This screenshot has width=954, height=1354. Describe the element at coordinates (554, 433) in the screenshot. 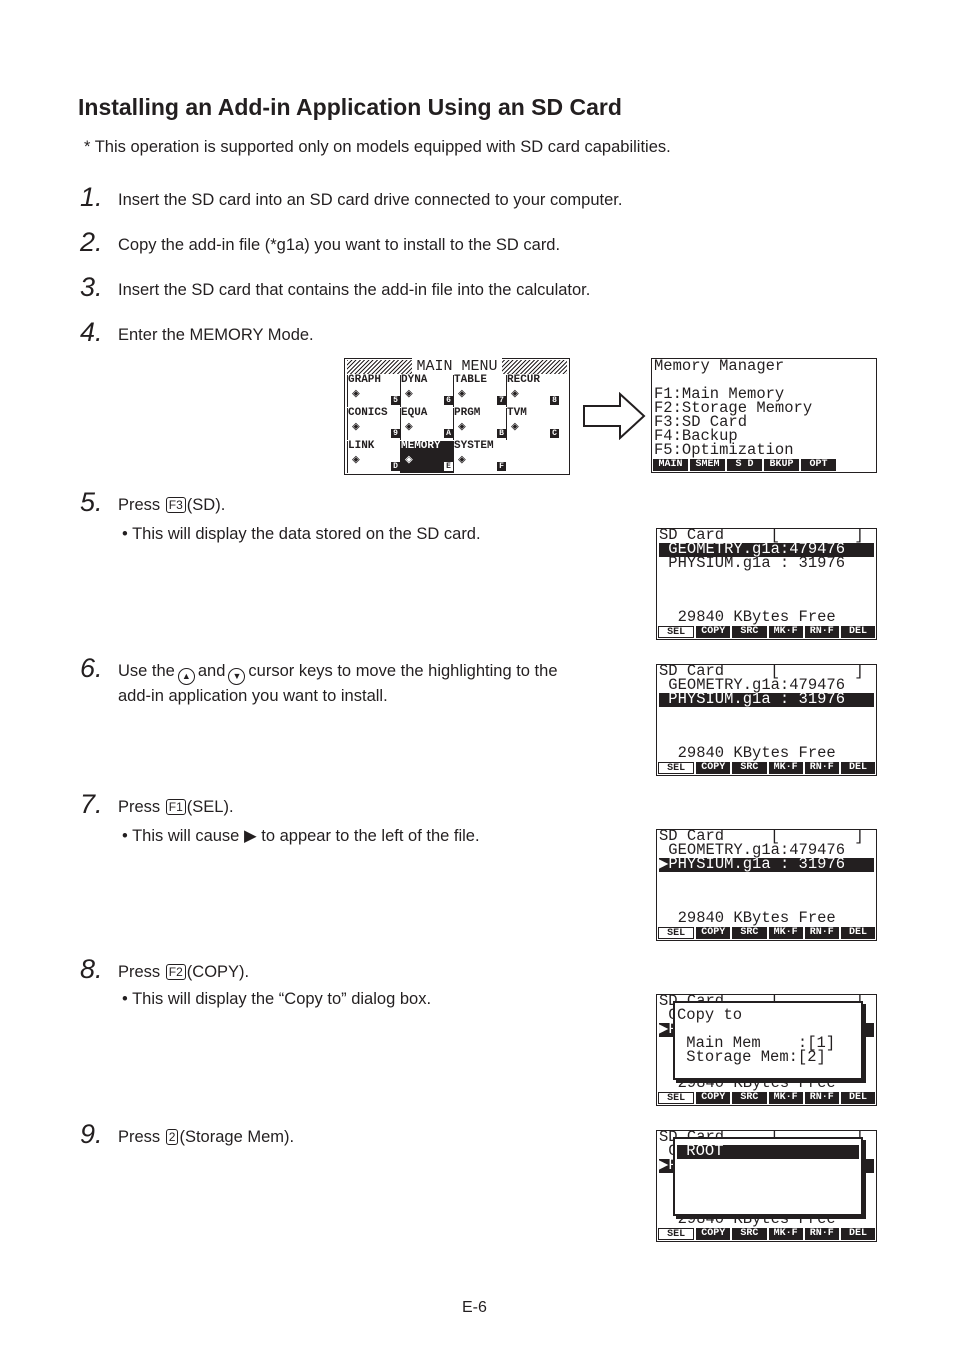

I see `menu-letter: C` at that location.